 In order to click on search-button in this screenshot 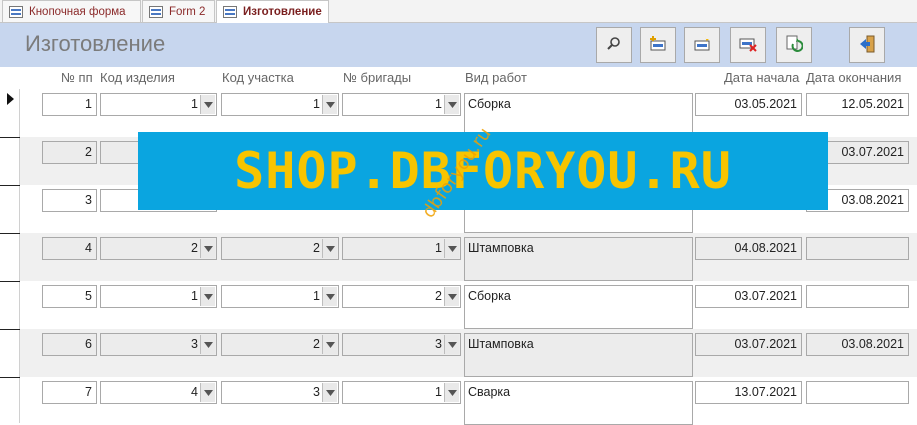, I will do `click(614, 45)`.